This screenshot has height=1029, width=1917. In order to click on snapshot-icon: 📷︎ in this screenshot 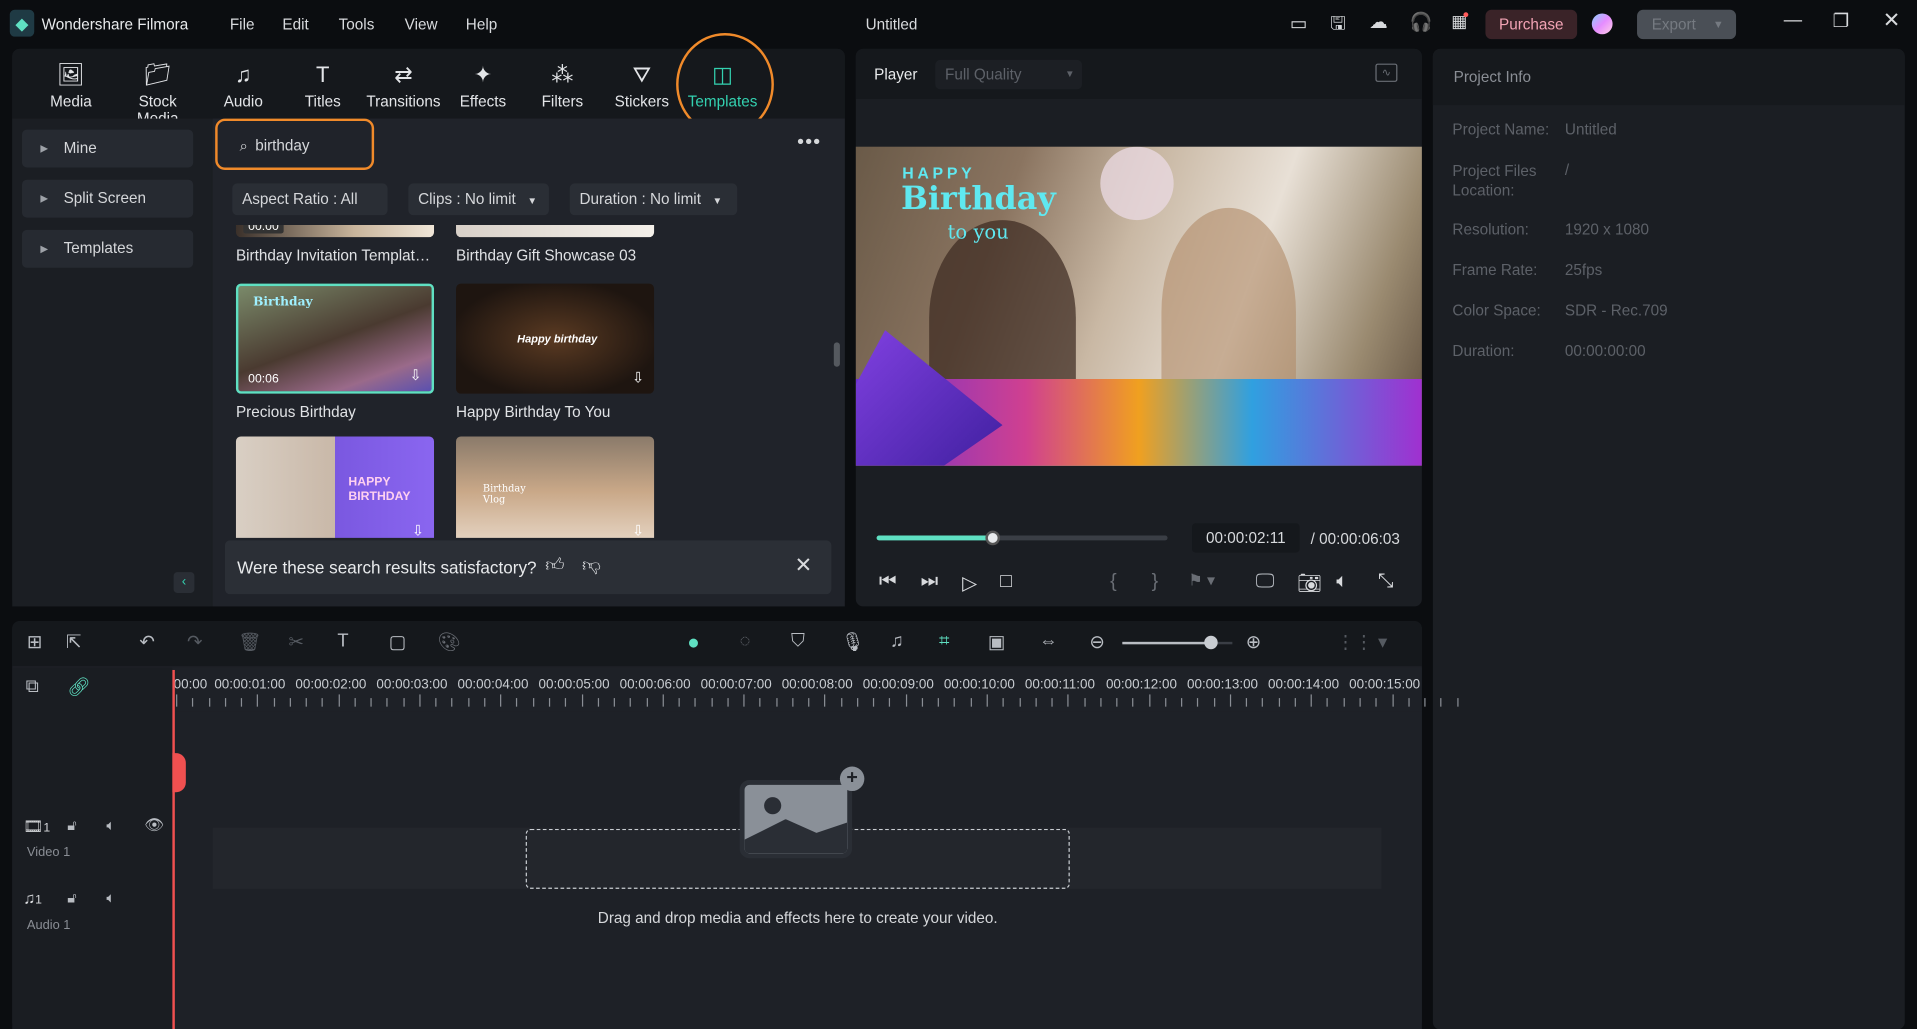, I will do `click(1309, 583)`.